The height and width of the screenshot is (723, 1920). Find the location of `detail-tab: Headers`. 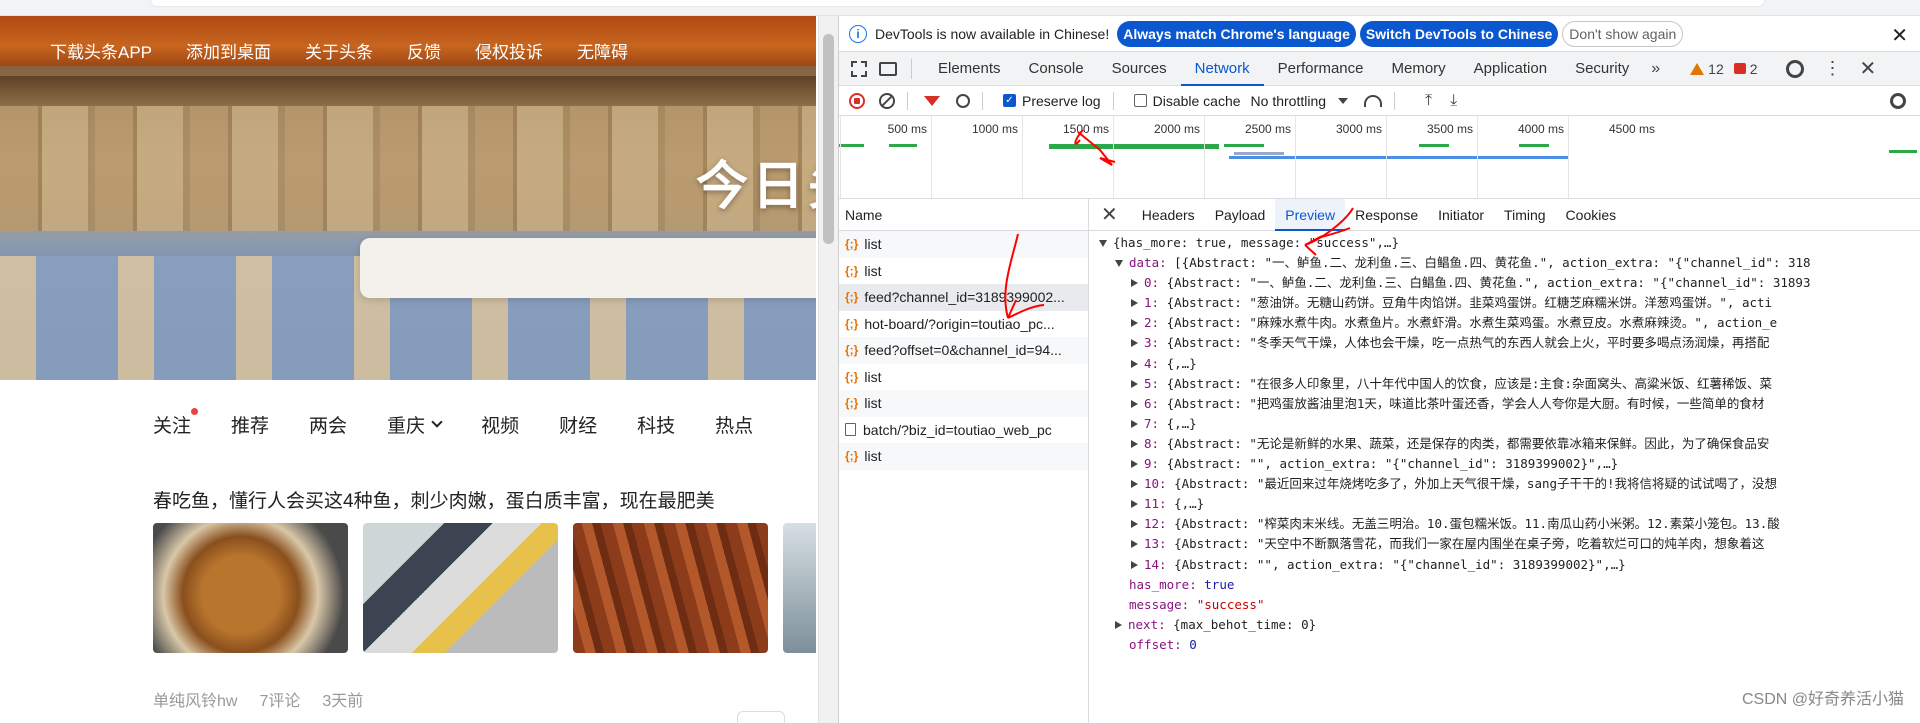

detail-tab: Headers is located at coordinates (1168, 215).